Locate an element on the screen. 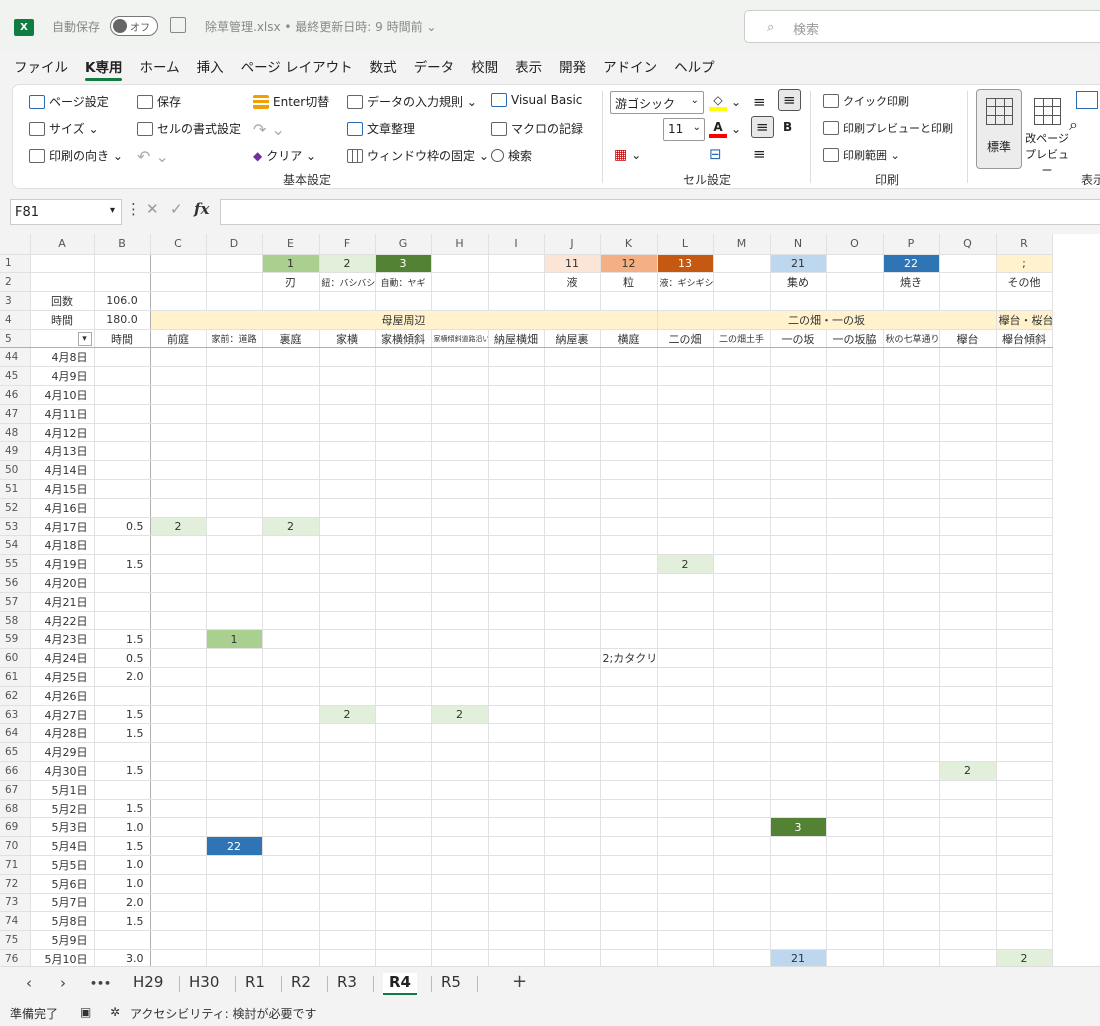 The height and width of the screenshot is (1026, 1100). cell-G3 is located at coordinates (403, 301).